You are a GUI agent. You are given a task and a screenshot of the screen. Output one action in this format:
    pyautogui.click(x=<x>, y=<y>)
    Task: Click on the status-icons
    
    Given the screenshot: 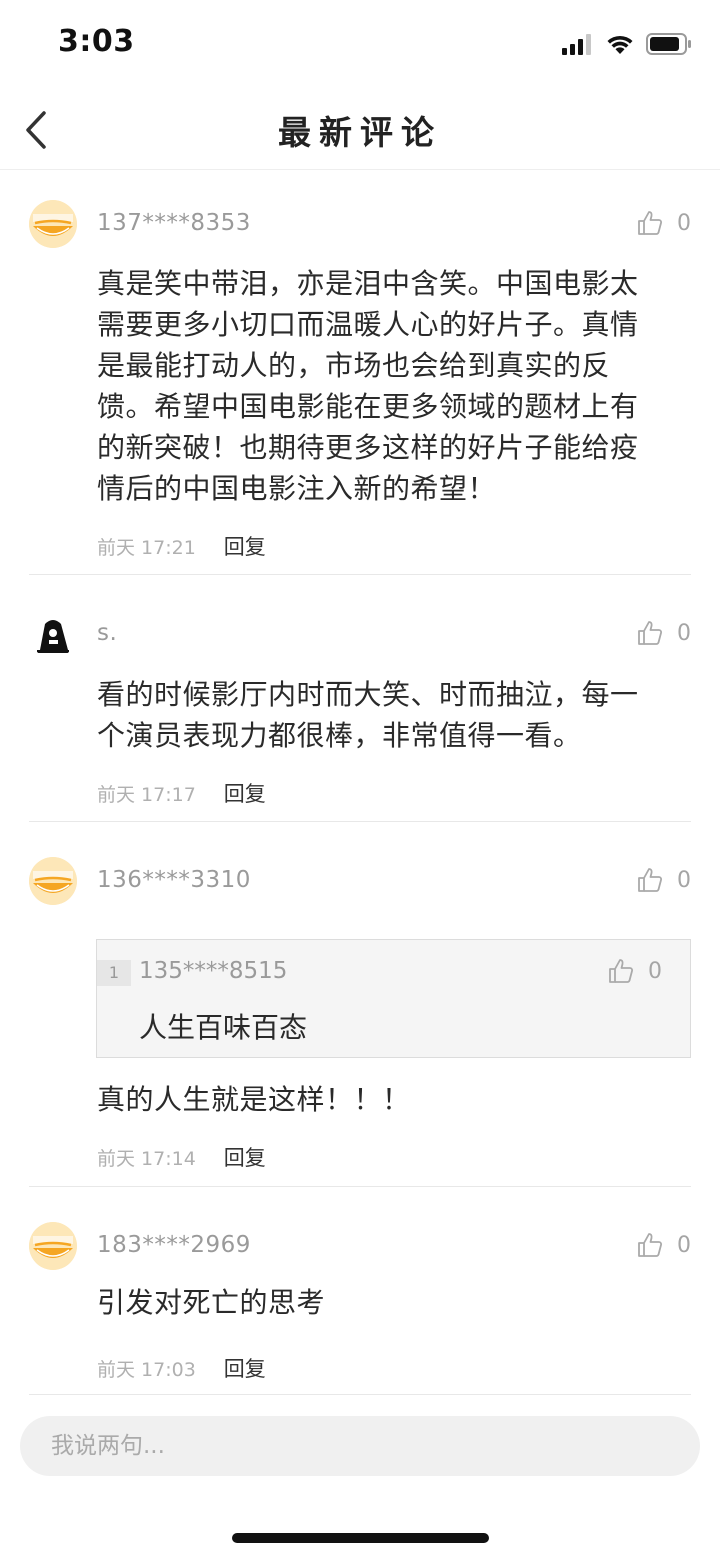 What is the action you would take?
    pyautogui.click(x=627, y=44)
    